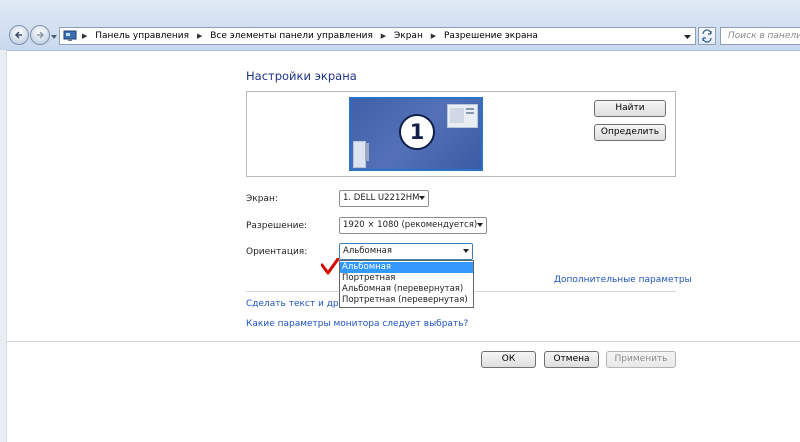  What do you see at coordinates (277, 226) in the screenshot?
I see `resolution-label: Разрешение:` at bounding box center [277, 226].